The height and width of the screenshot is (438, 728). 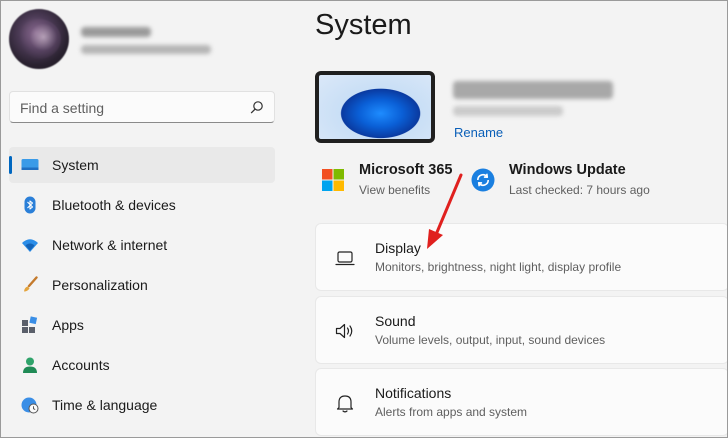 What do you see at coordinates (395, 321) in the screenshot?
I see `setting-title: Sound` at bounding box center [395, 321].